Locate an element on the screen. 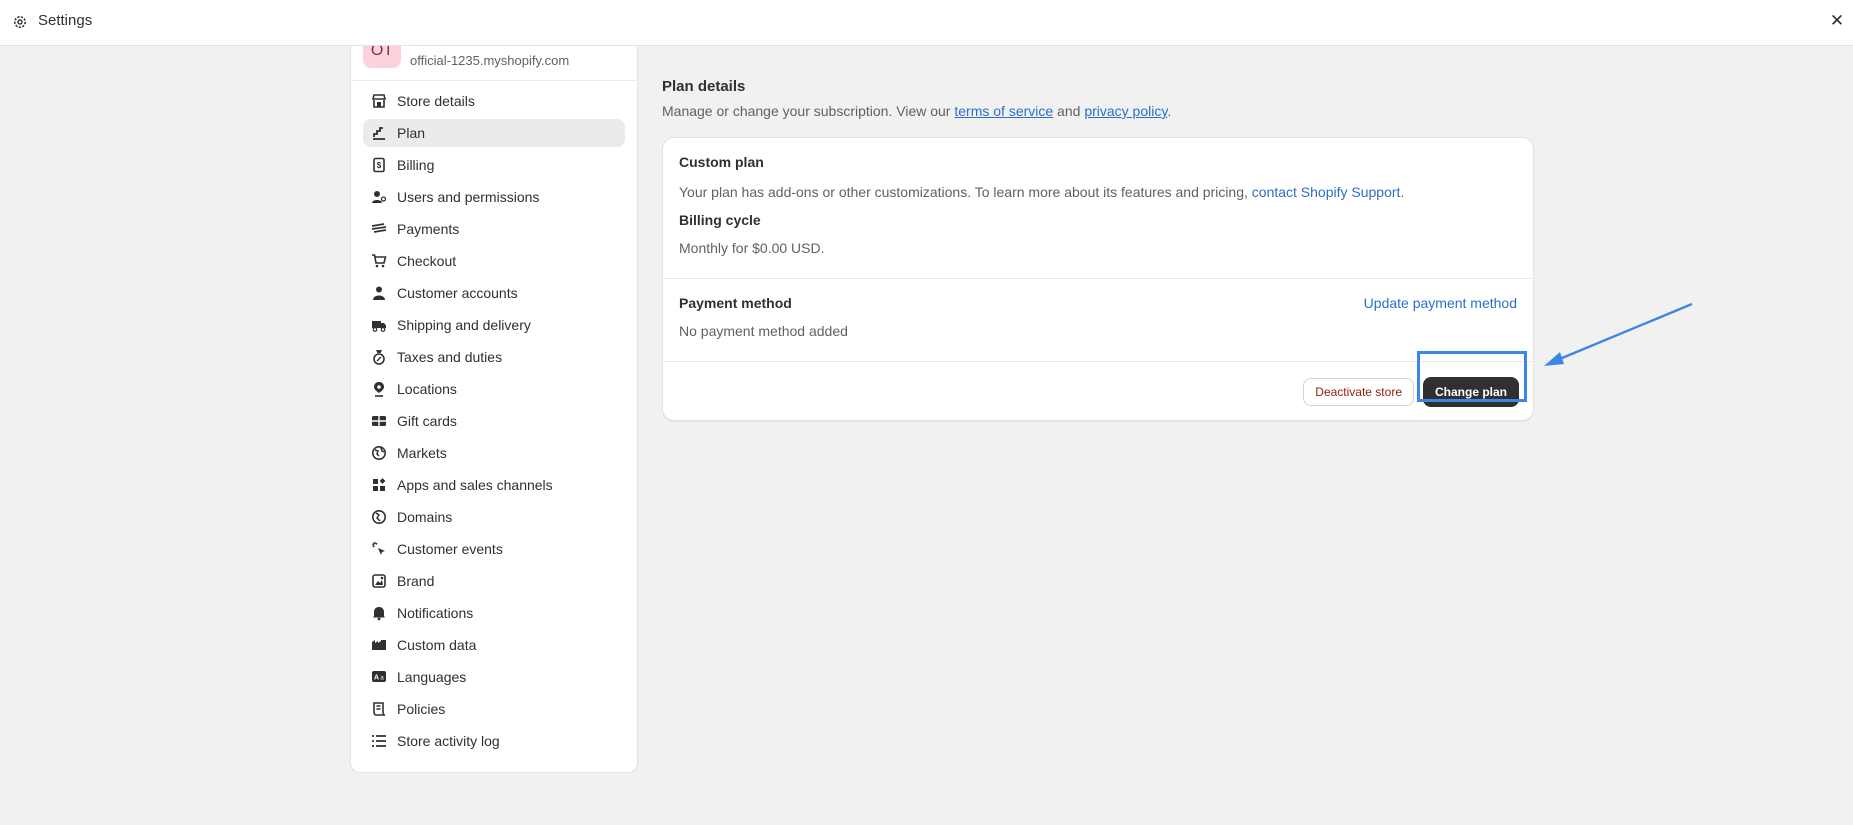 Image resolution: width=1853 pixels, height=825 pixels. location-icon is located at coordinates (379, 389).